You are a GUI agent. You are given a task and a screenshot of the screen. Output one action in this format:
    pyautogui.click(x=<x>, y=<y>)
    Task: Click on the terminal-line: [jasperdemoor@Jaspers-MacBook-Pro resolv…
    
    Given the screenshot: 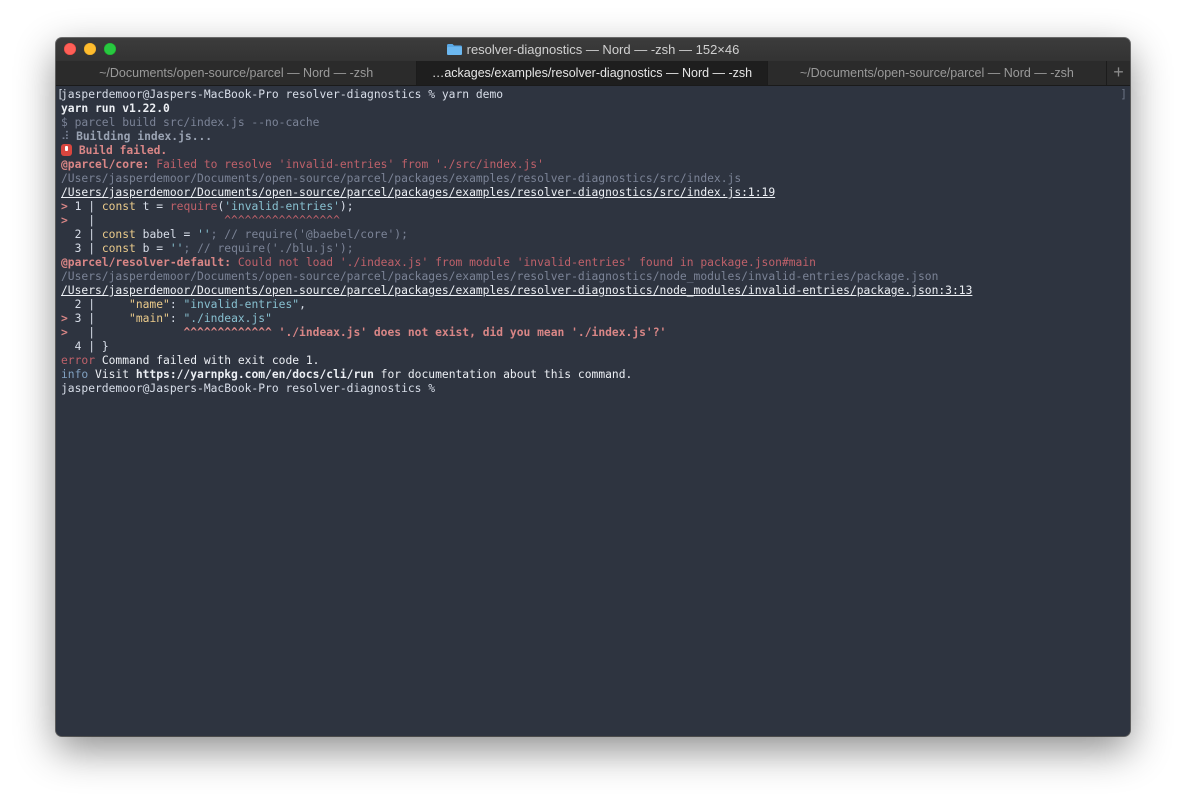 What is the action you would take?
    pyautogui.click(x=593, y=95)
    